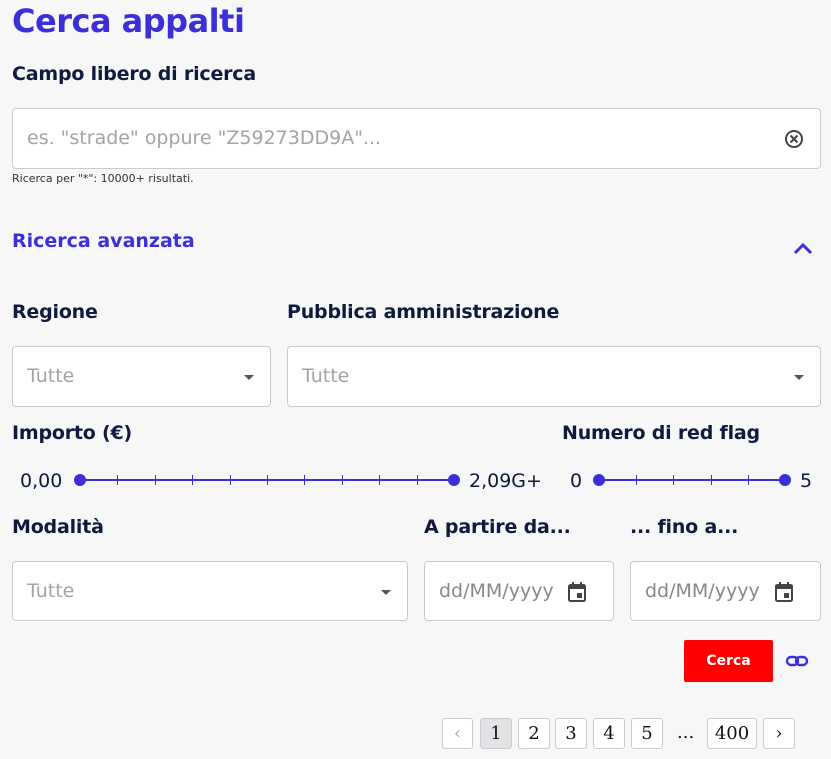 Image resolution: width=831 pixels, height=759 pixels. I want to click on redflag-max: 5, so click(806, 481).